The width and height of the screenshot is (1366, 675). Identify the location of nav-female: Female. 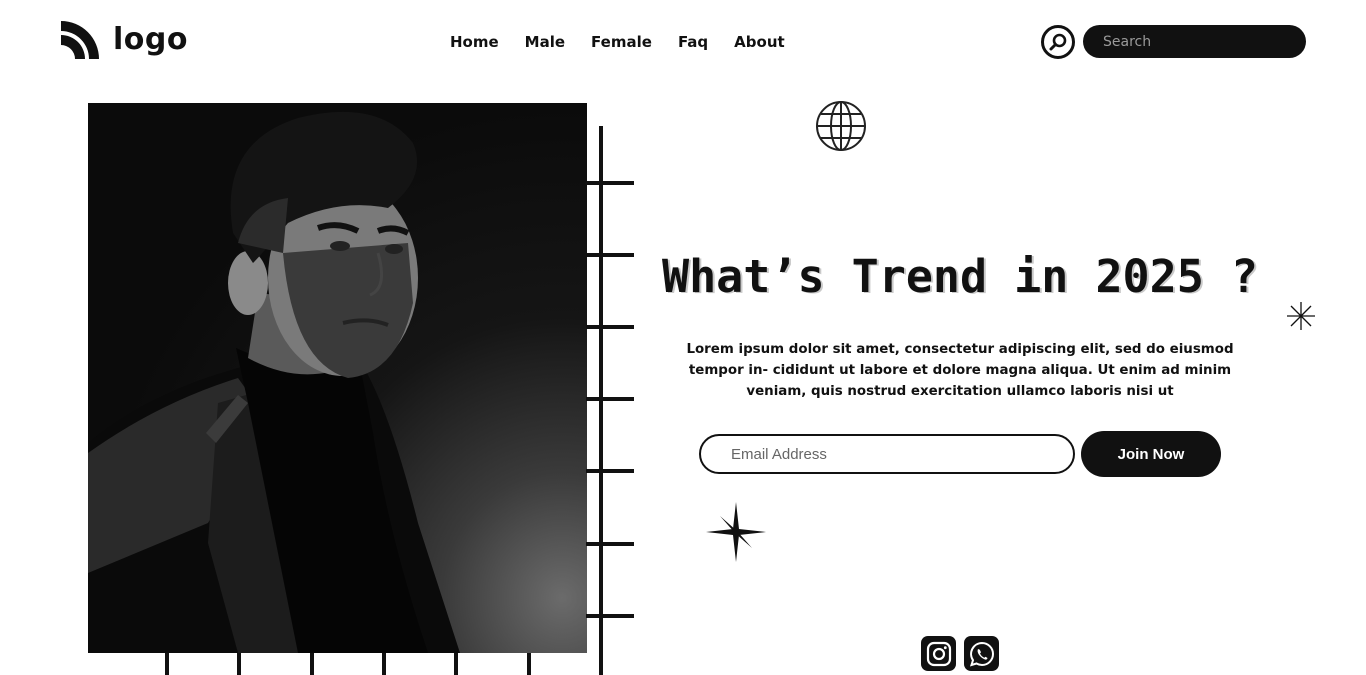
(621, 42).